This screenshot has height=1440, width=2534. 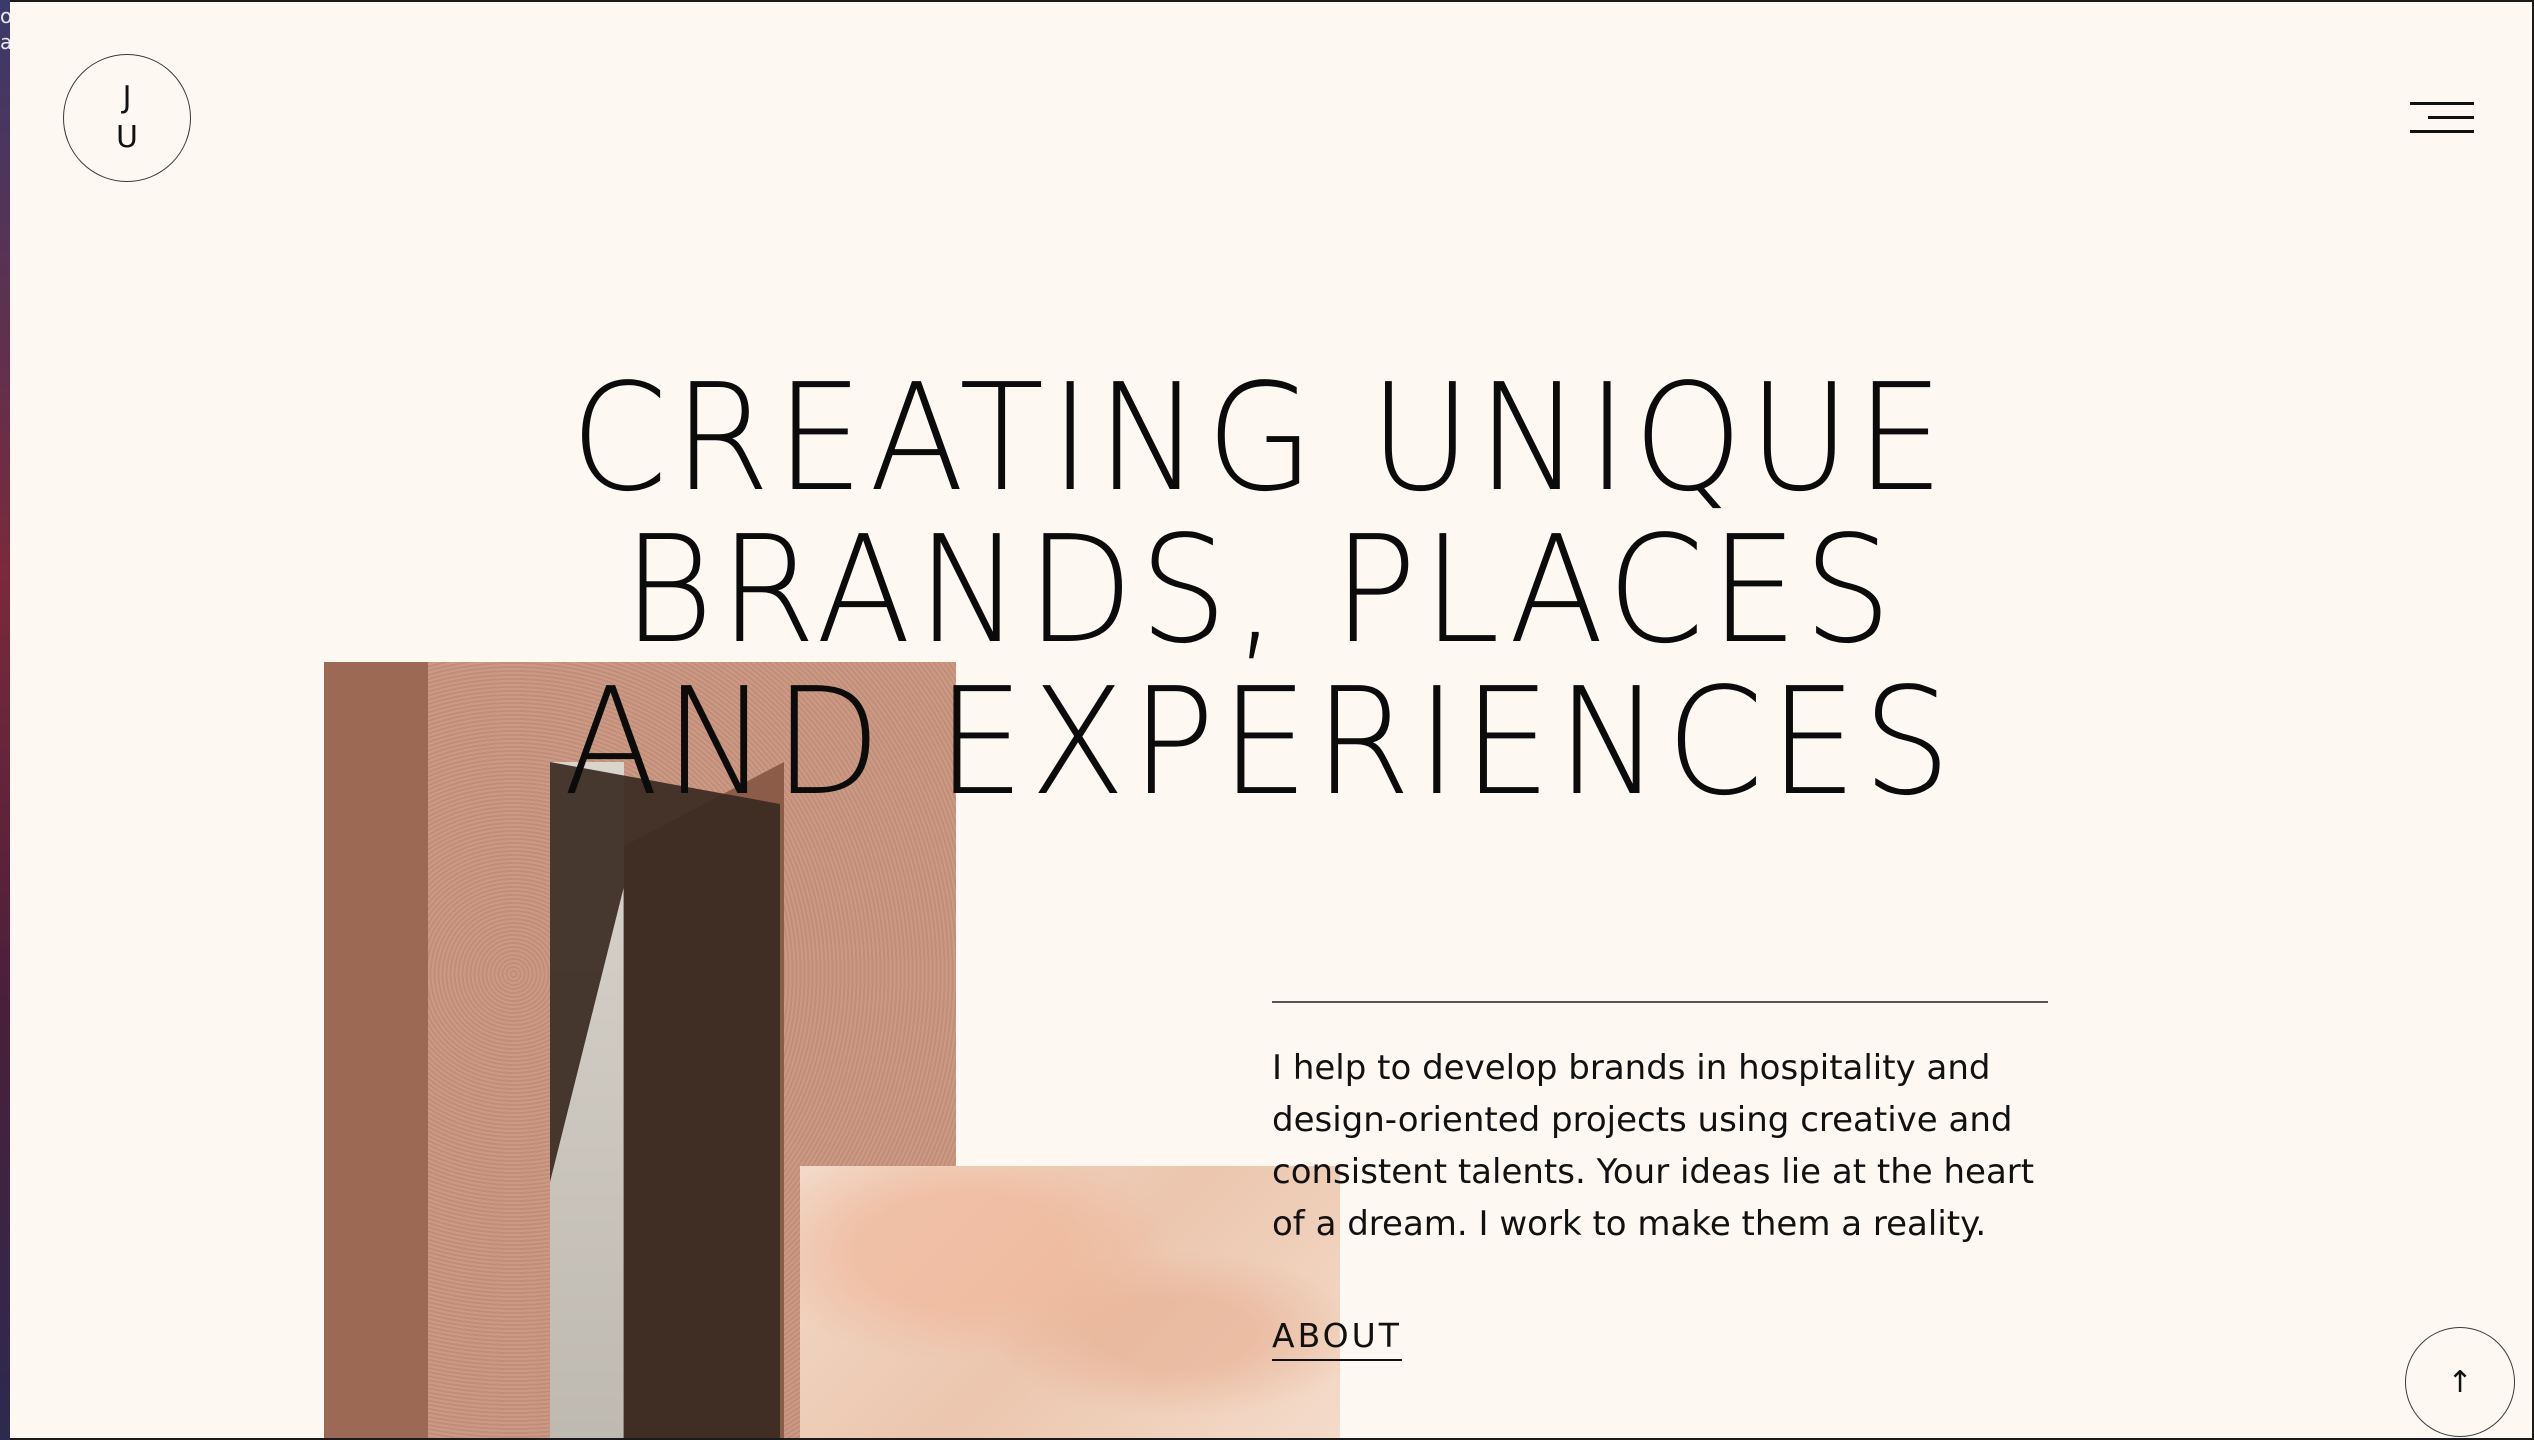 I want to click on hamburger-menu-icon, so click(x=2442, y=119).